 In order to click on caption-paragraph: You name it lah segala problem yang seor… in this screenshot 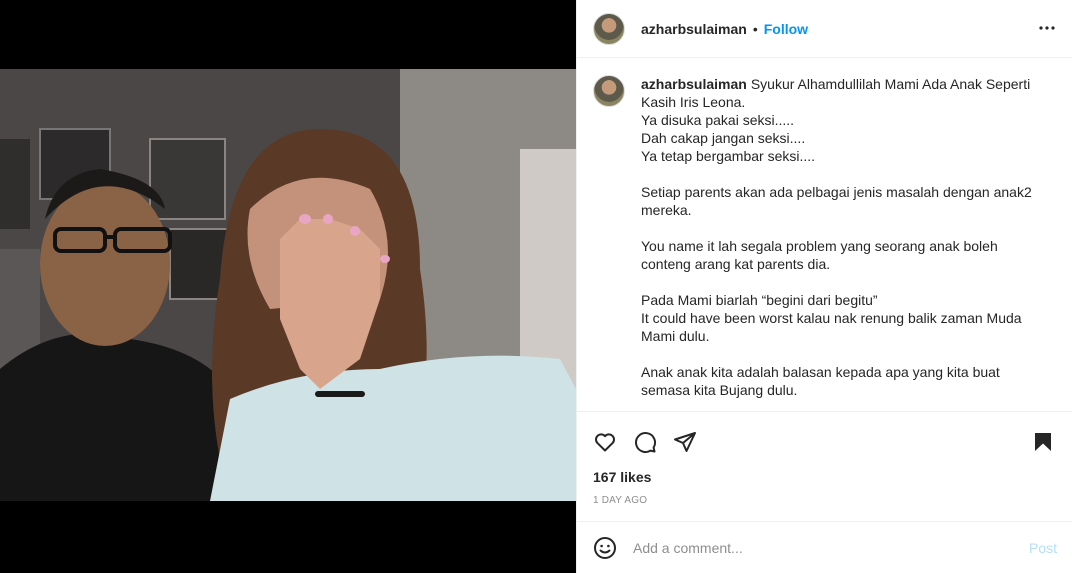, I will do `click(819, 255)`.